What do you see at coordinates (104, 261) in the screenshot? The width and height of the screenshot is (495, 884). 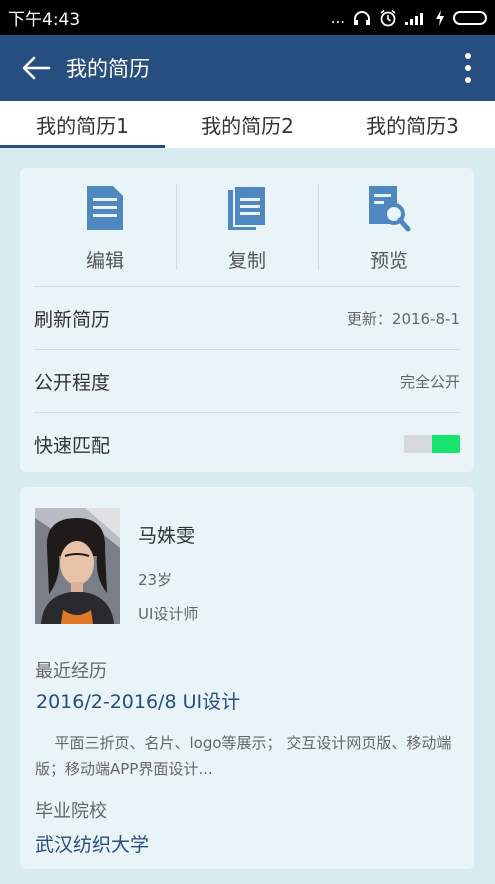 I see `edit-label: 编辑` at bounding box center [104, 261].